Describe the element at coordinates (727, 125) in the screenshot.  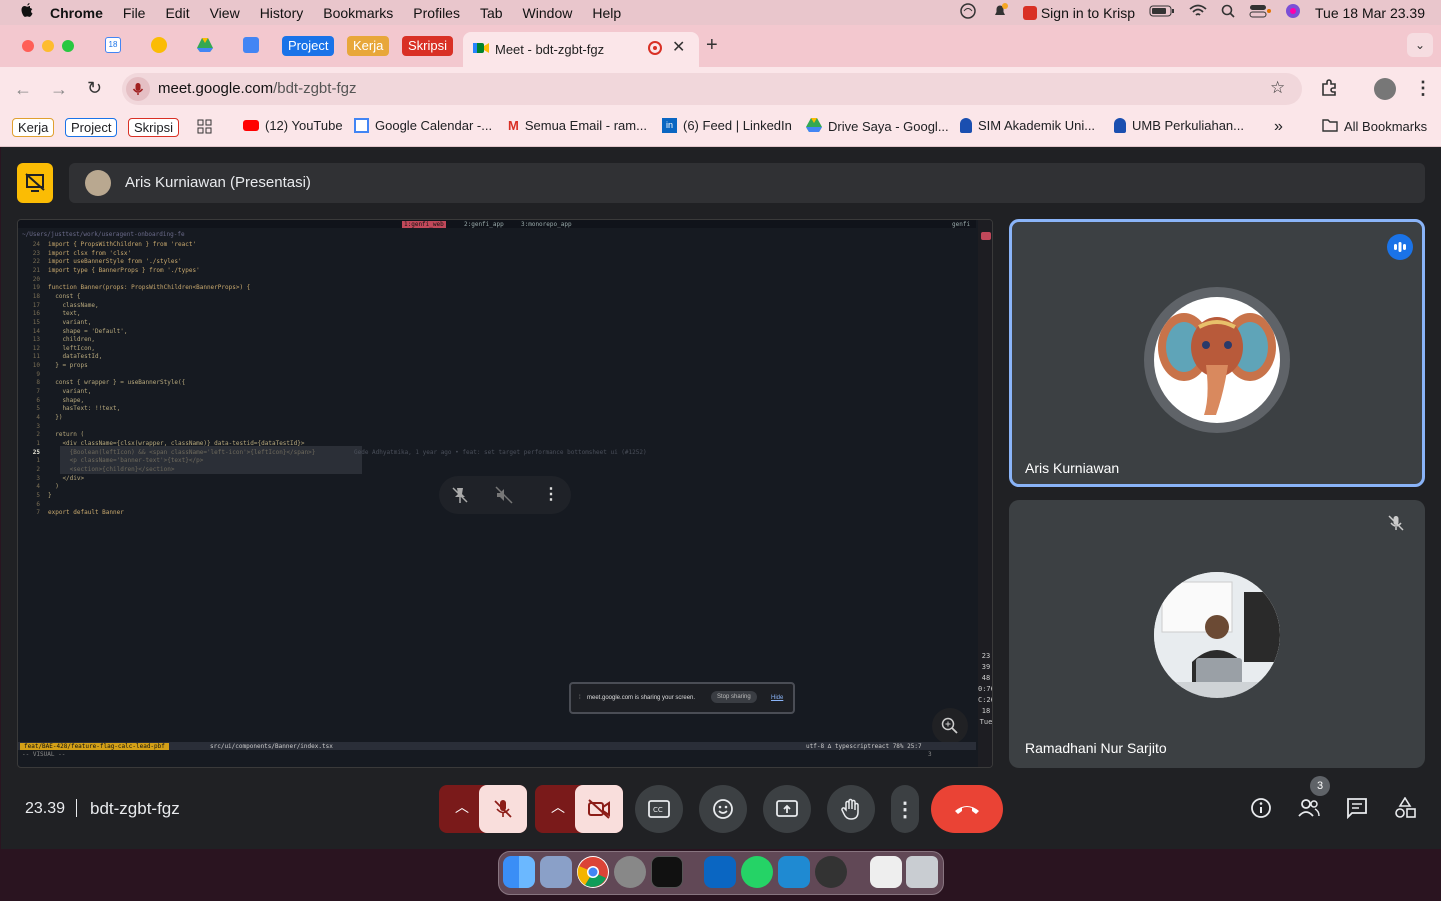
I see `bookmark-linkedin: in (6) Feed | LinkedIn` at that location.